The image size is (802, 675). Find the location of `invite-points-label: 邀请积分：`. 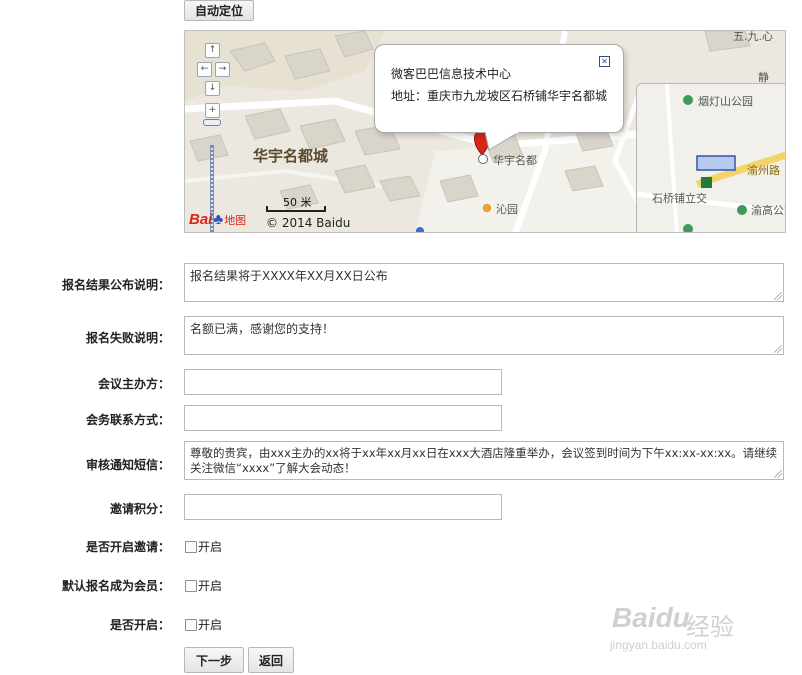

invite-points-label: 邀请积分： is located at coordinates (139, 509).